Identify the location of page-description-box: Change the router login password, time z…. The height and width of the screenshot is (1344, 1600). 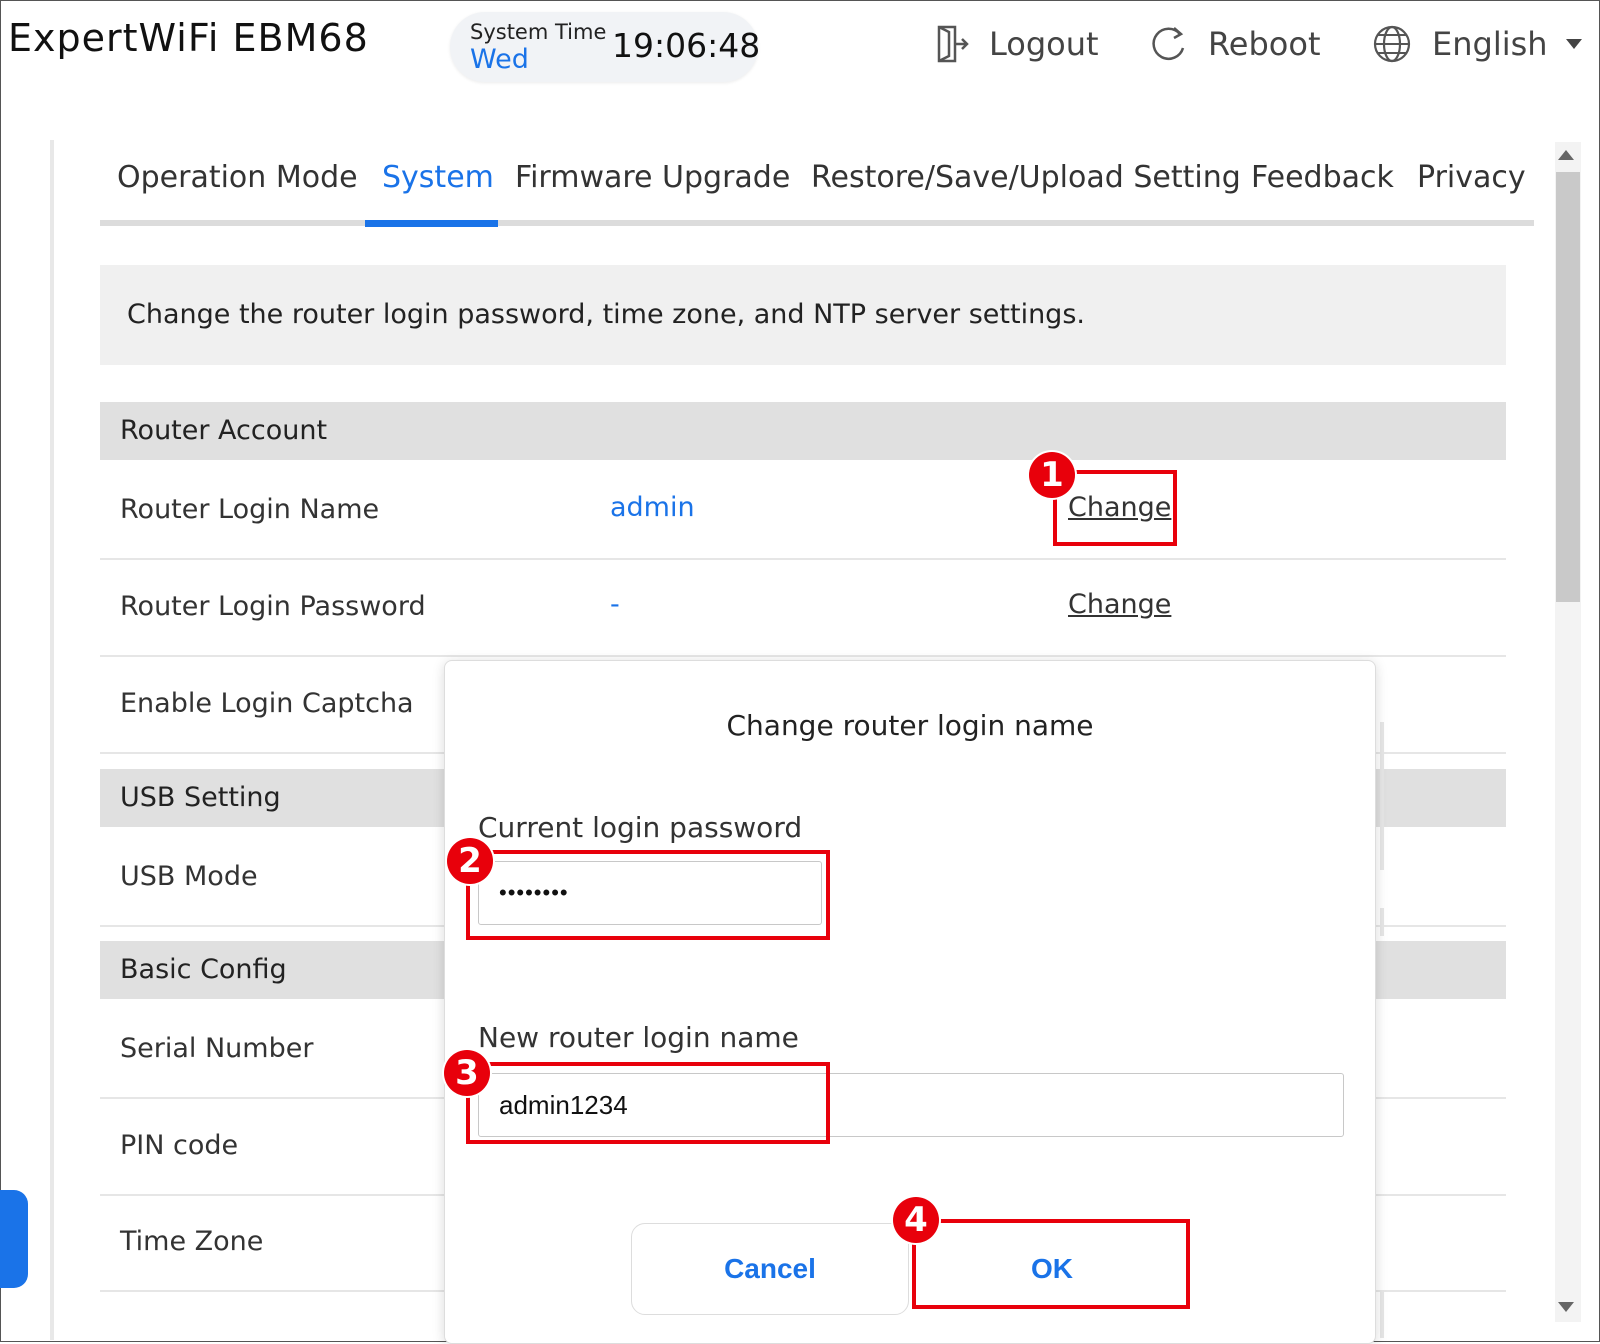
(803, 315).